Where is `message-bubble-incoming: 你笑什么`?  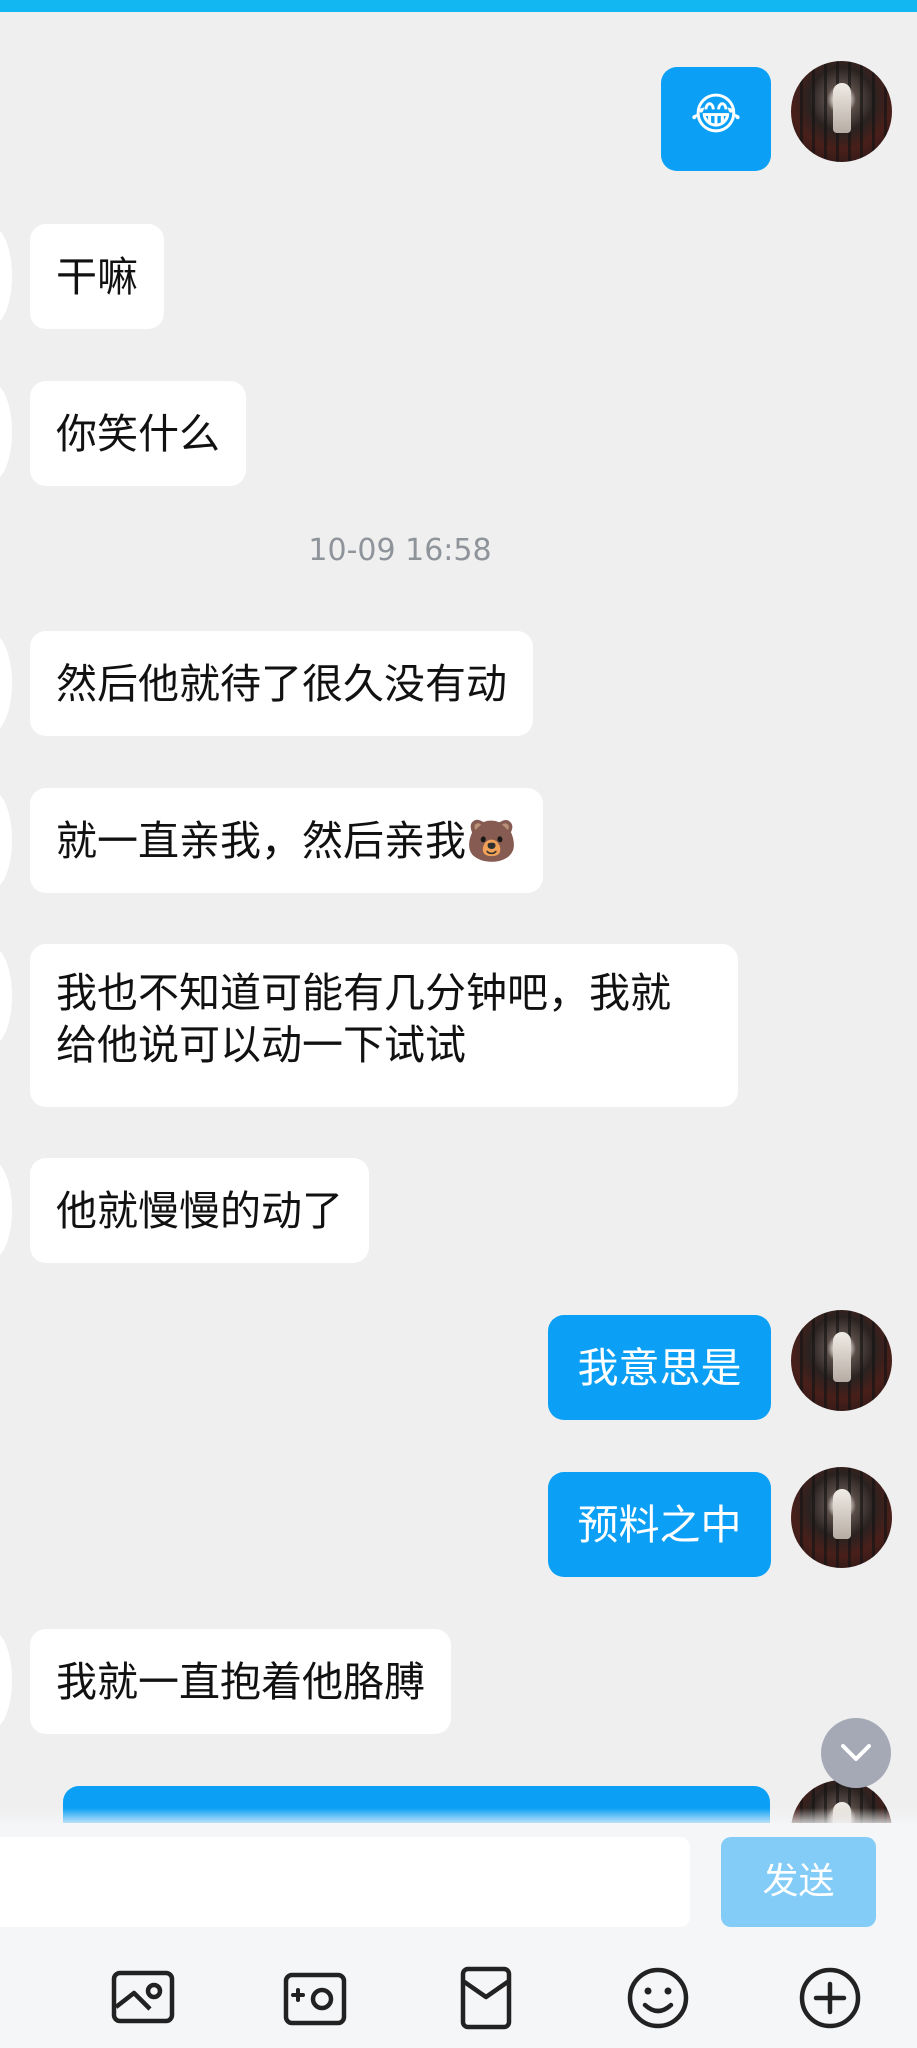
message-bubble-incoming: 你笑什么 is located at coordinates (138, 433).